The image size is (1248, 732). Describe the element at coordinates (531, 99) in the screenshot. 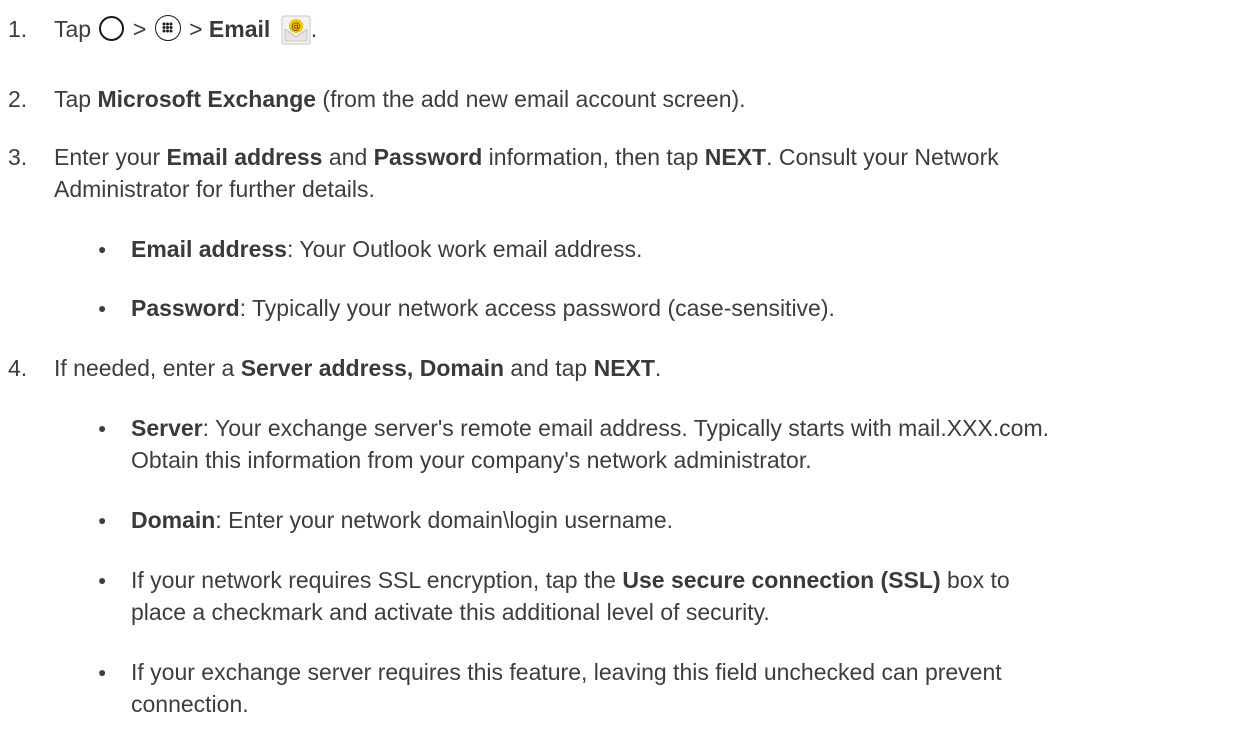

I see `step-text-part: (from the add new email account screen).` at that location.